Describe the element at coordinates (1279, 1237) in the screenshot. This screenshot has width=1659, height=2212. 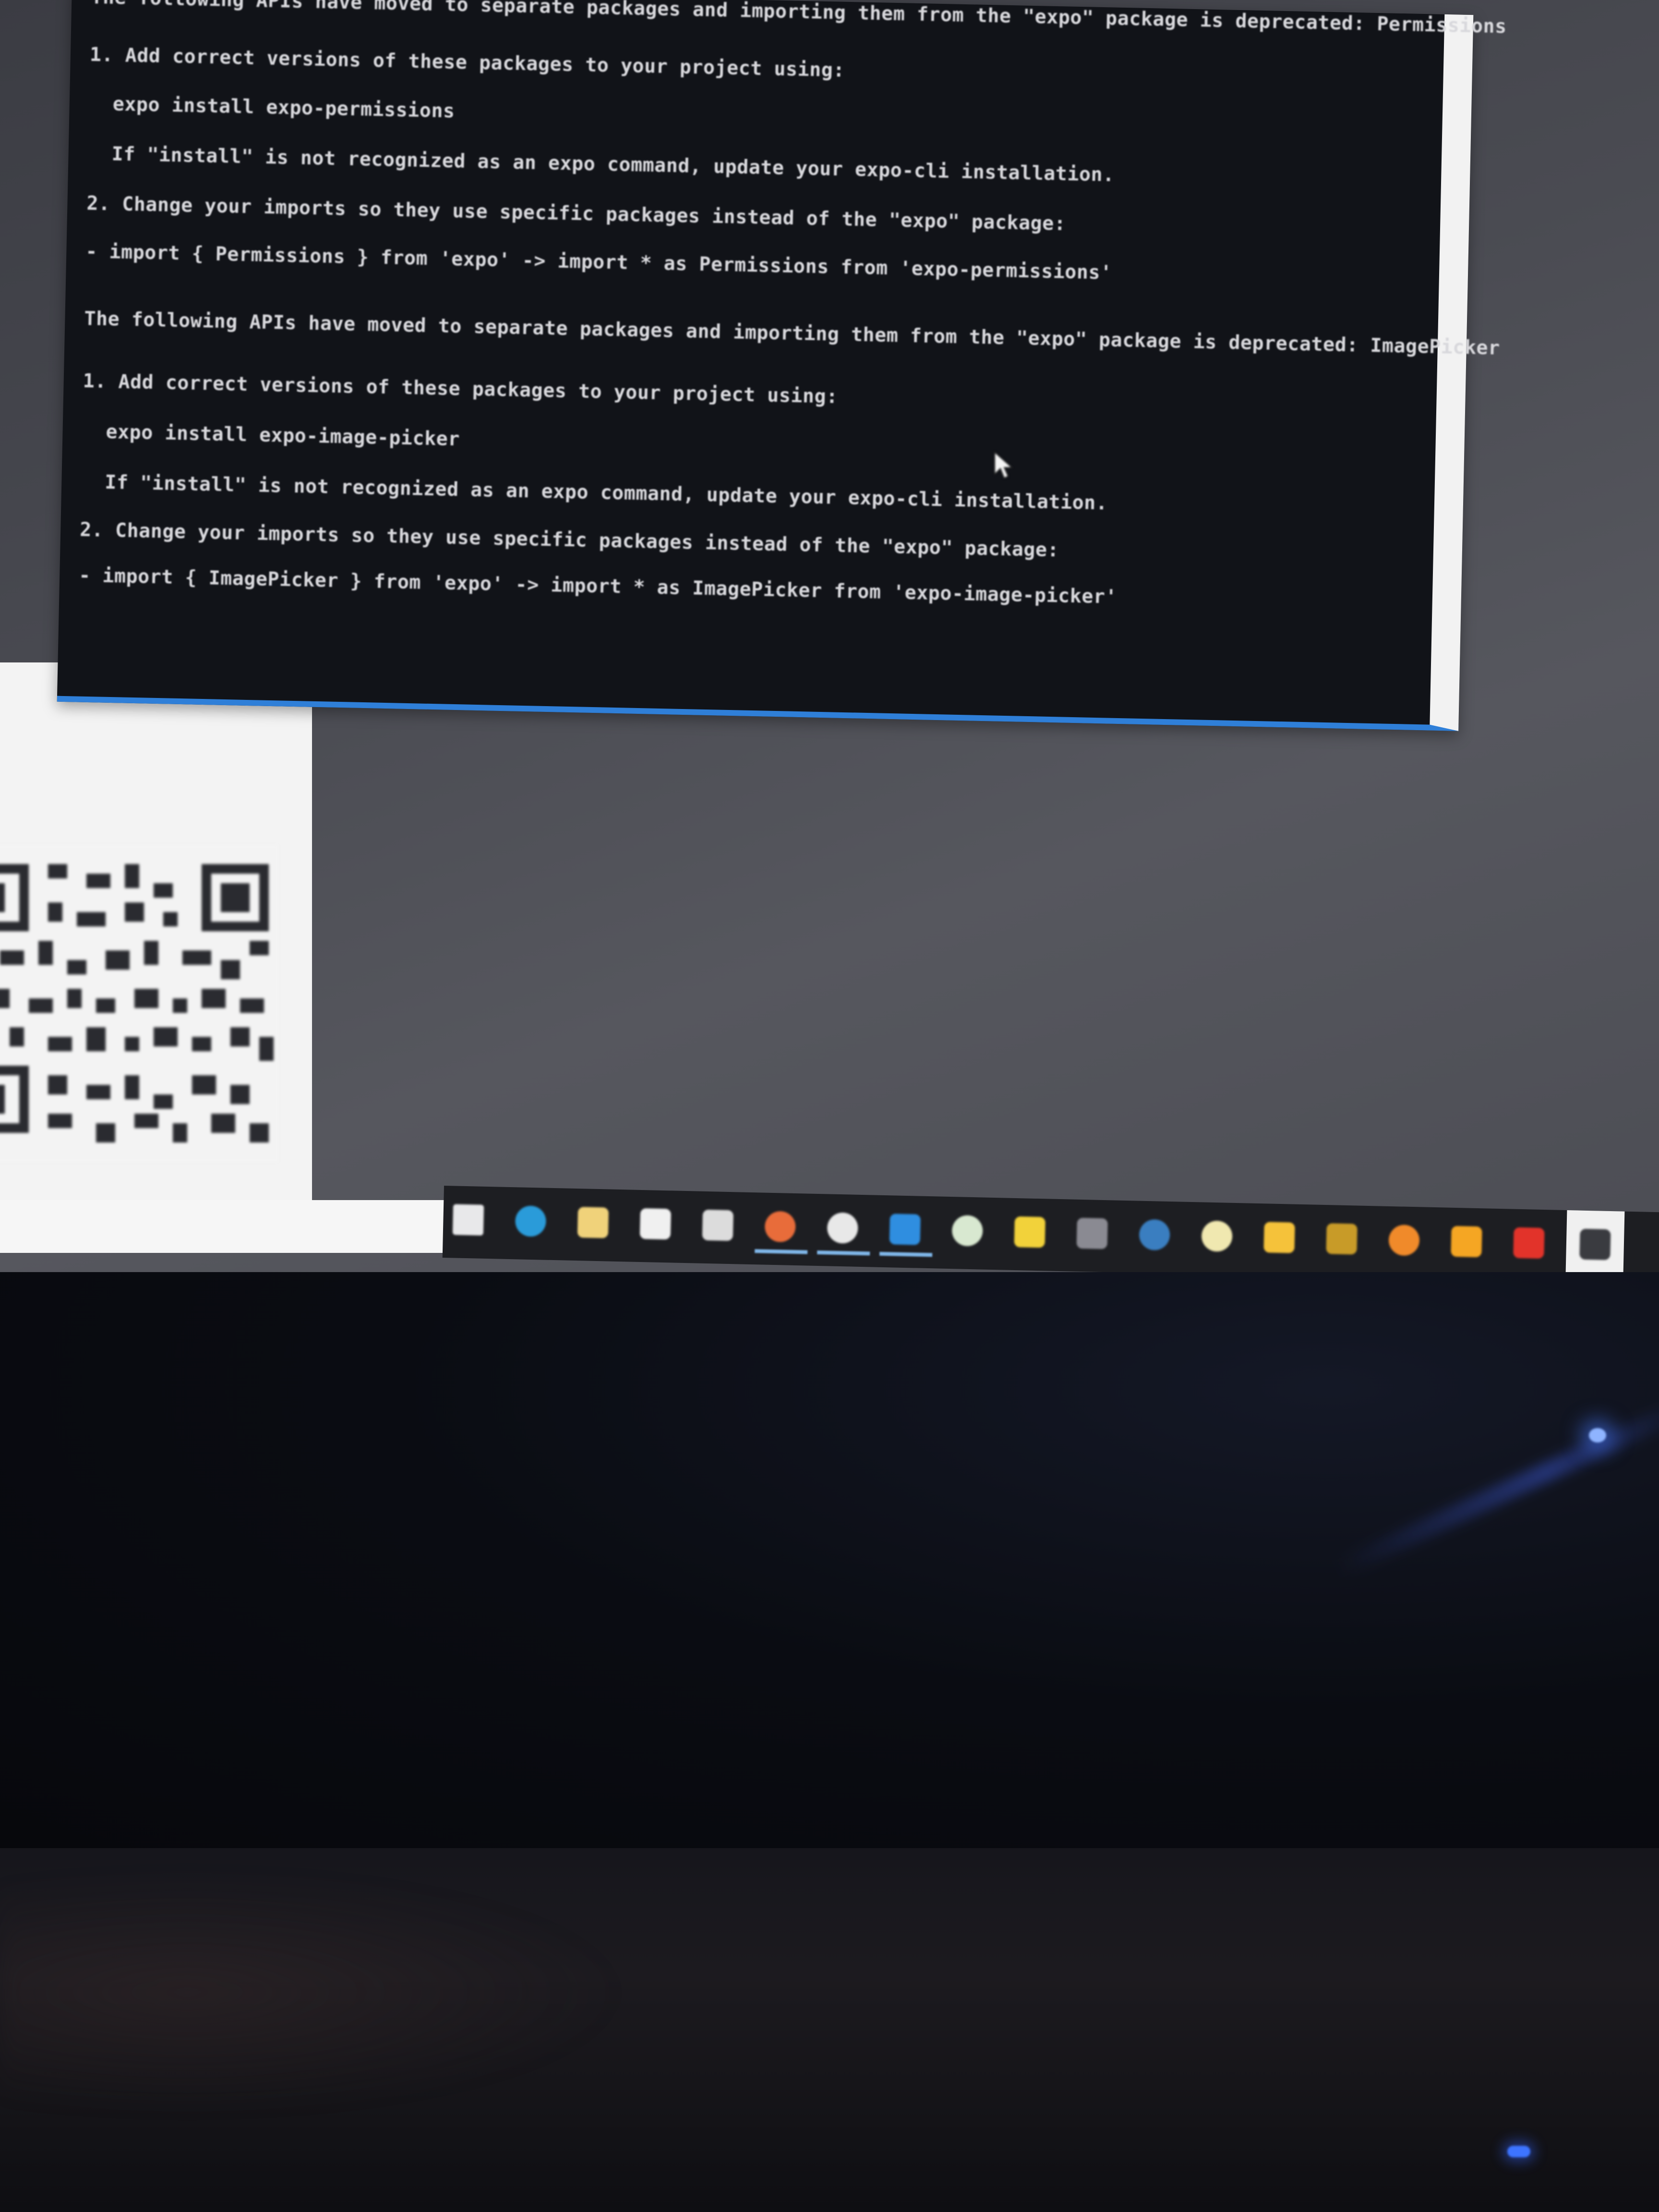
I see `folder-icon` at that location.